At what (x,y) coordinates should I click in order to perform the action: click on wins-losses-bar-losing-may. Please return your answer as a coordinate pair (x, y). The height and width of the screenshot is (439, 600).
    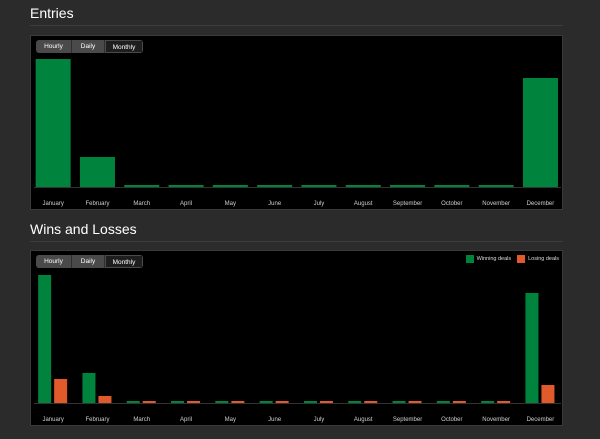
    Looking at the image, I should click on (238, 402).